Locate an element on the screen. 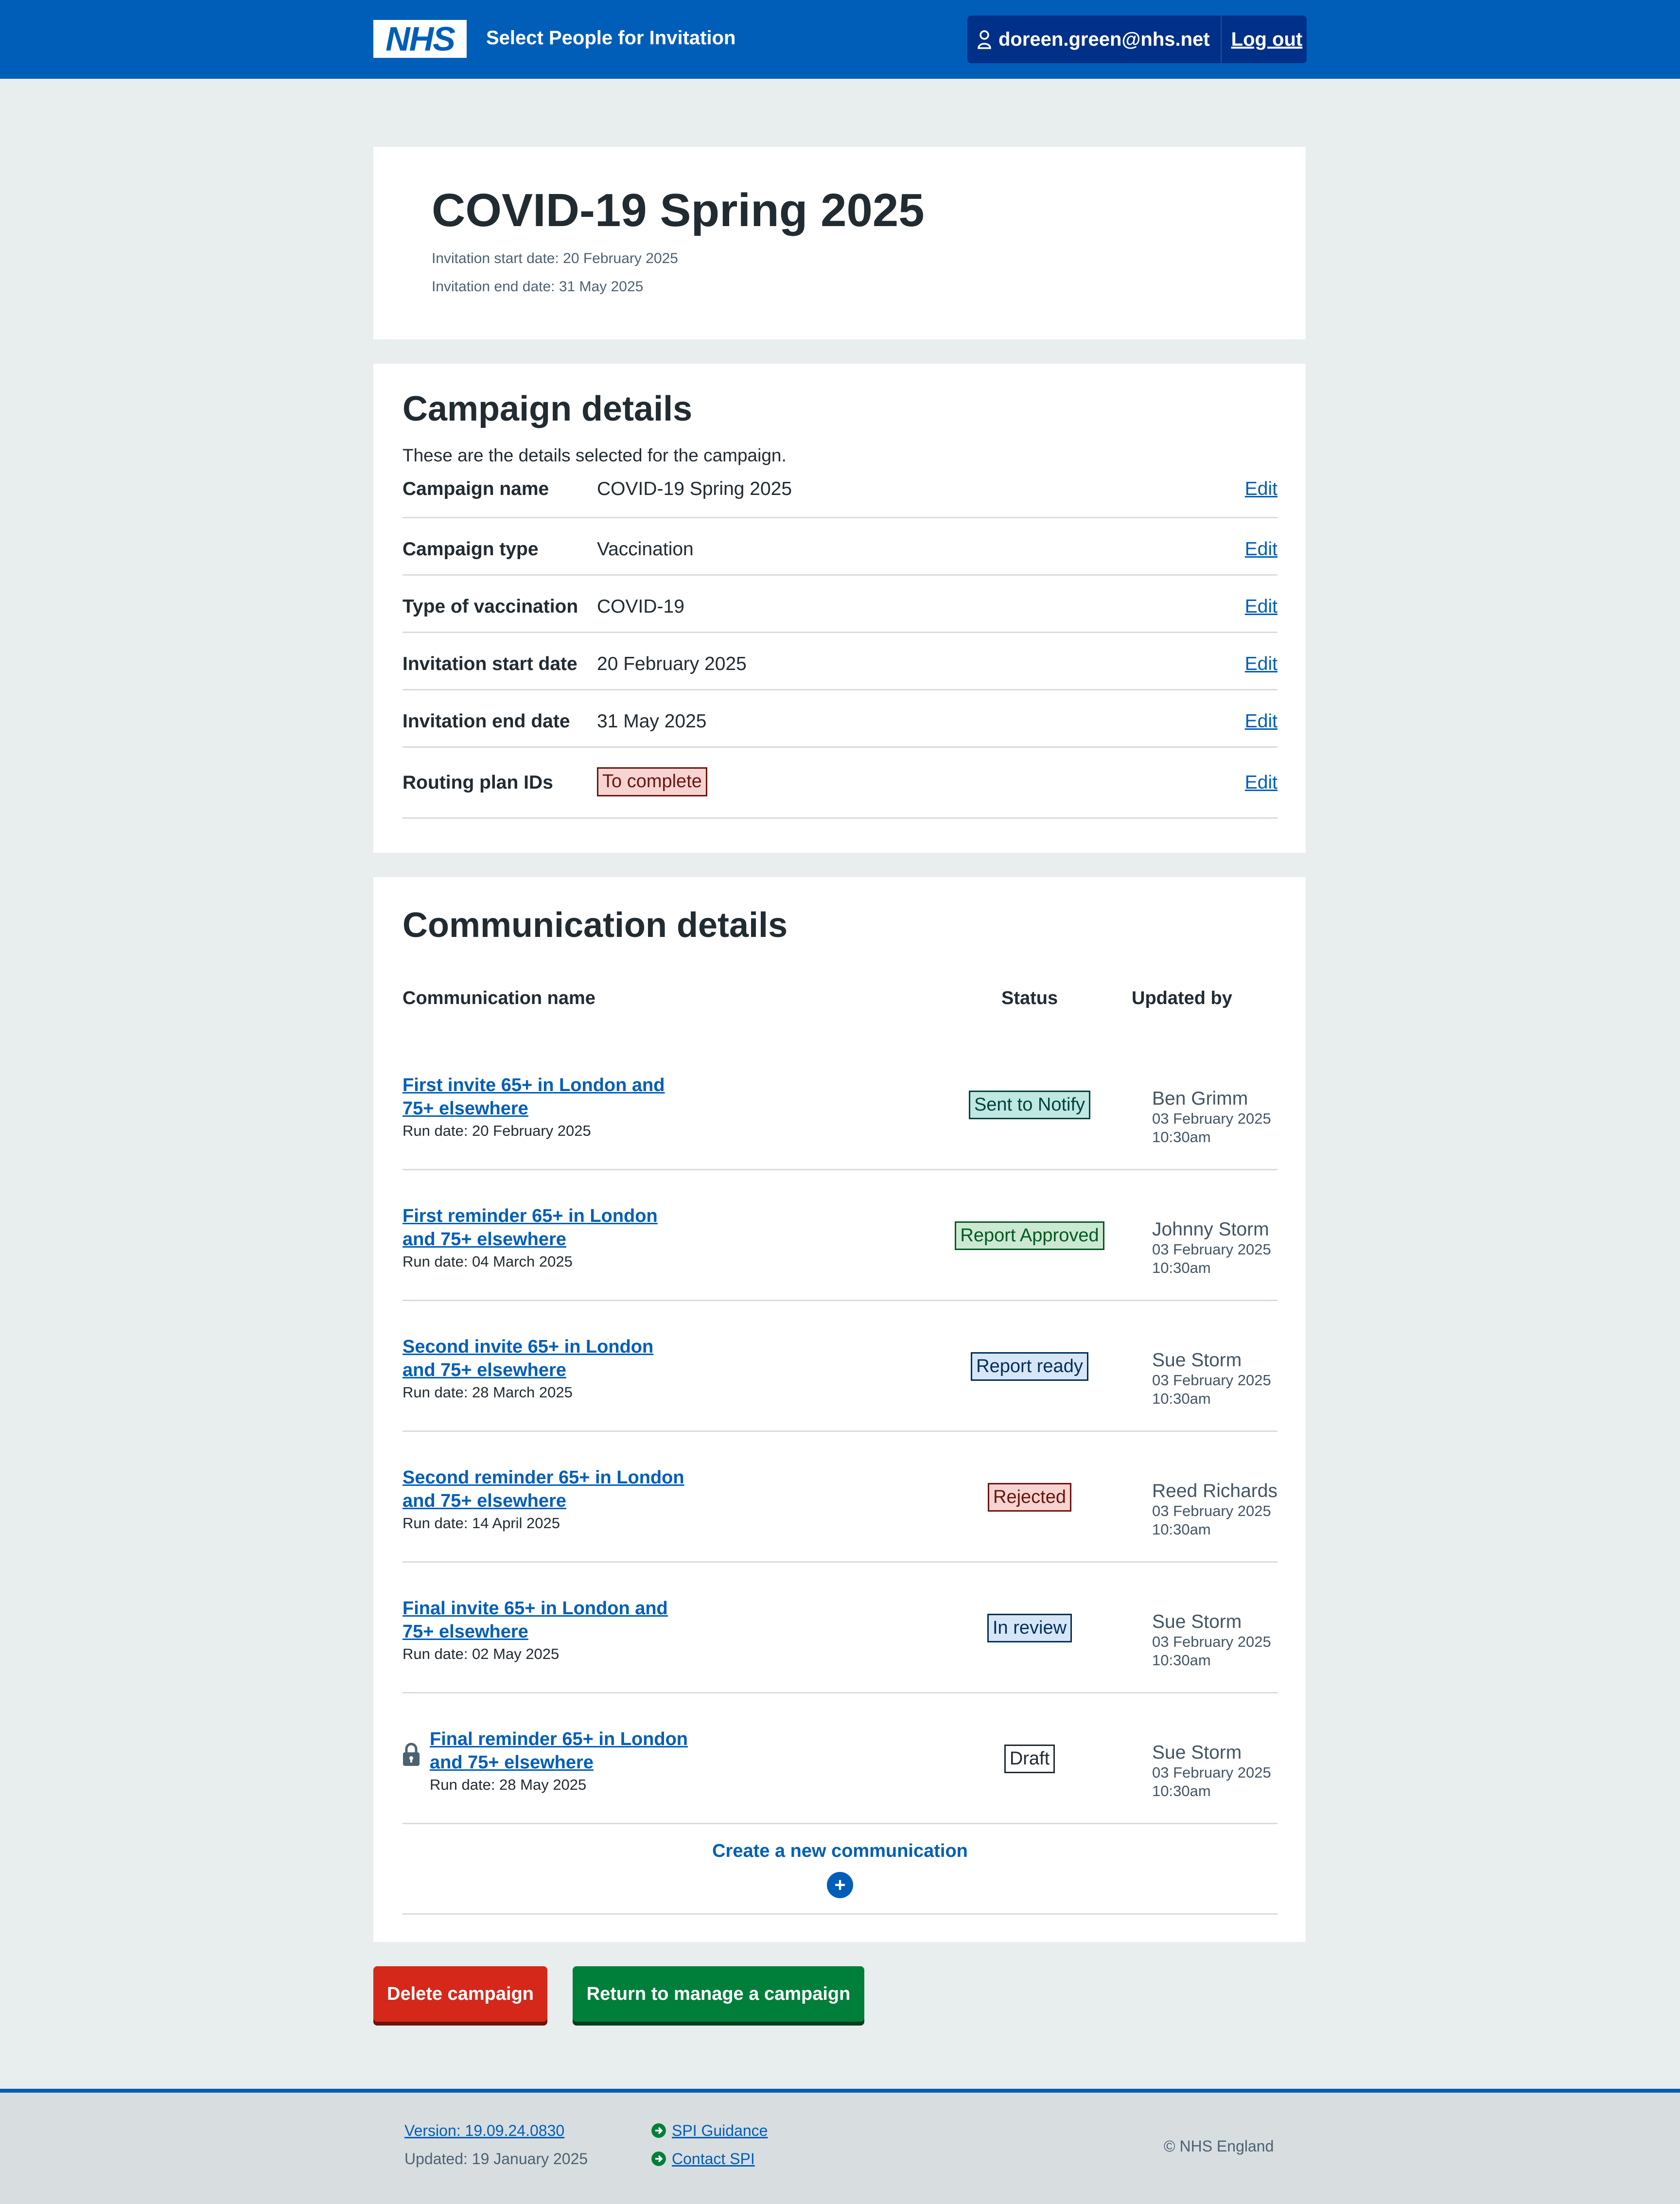  status-cell: Rejected is located at coordinates (1030, 1498).